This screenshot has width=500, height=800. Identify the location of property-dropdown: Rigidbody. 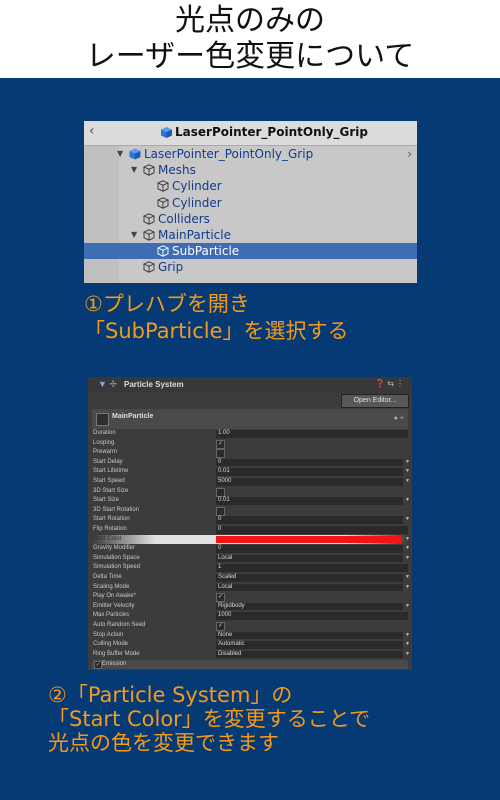
(309, 606).